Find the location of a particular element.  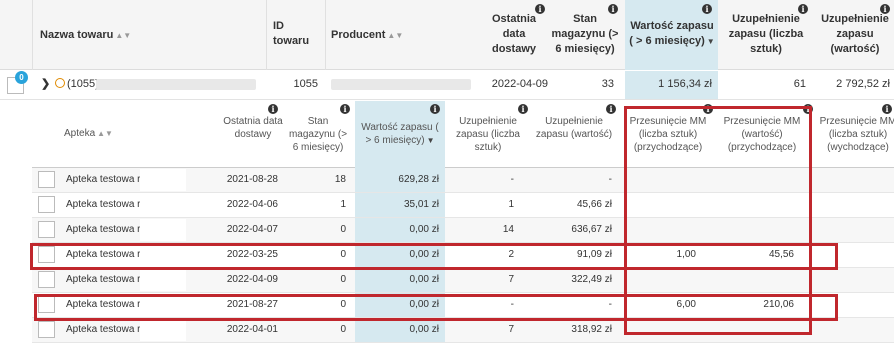

subcolumn-pharmacy: Apteka ▲▼ is located at coordinates (88, 133).